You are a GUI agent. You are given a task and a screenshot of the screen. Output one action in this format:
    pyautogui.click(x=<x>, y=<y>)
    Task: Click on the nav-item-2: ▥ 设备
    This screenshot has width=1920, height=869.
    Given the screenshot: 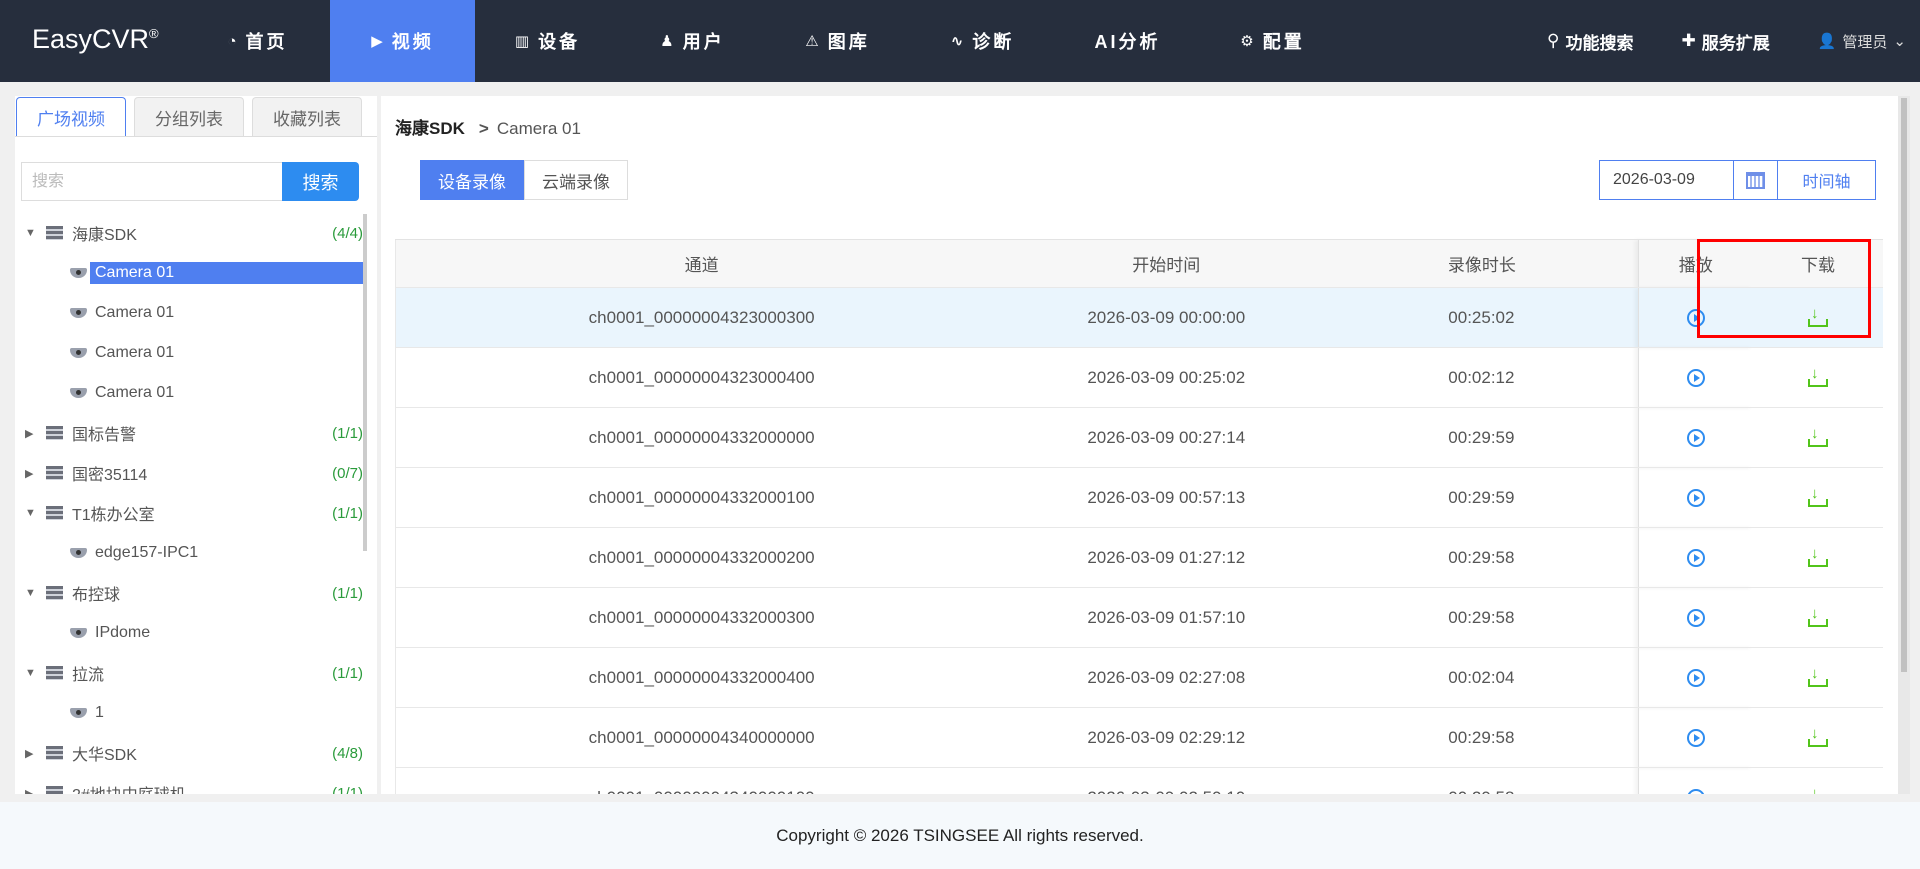 What is the action you would take?
    pyautogui.click(x=547, y=41)
    